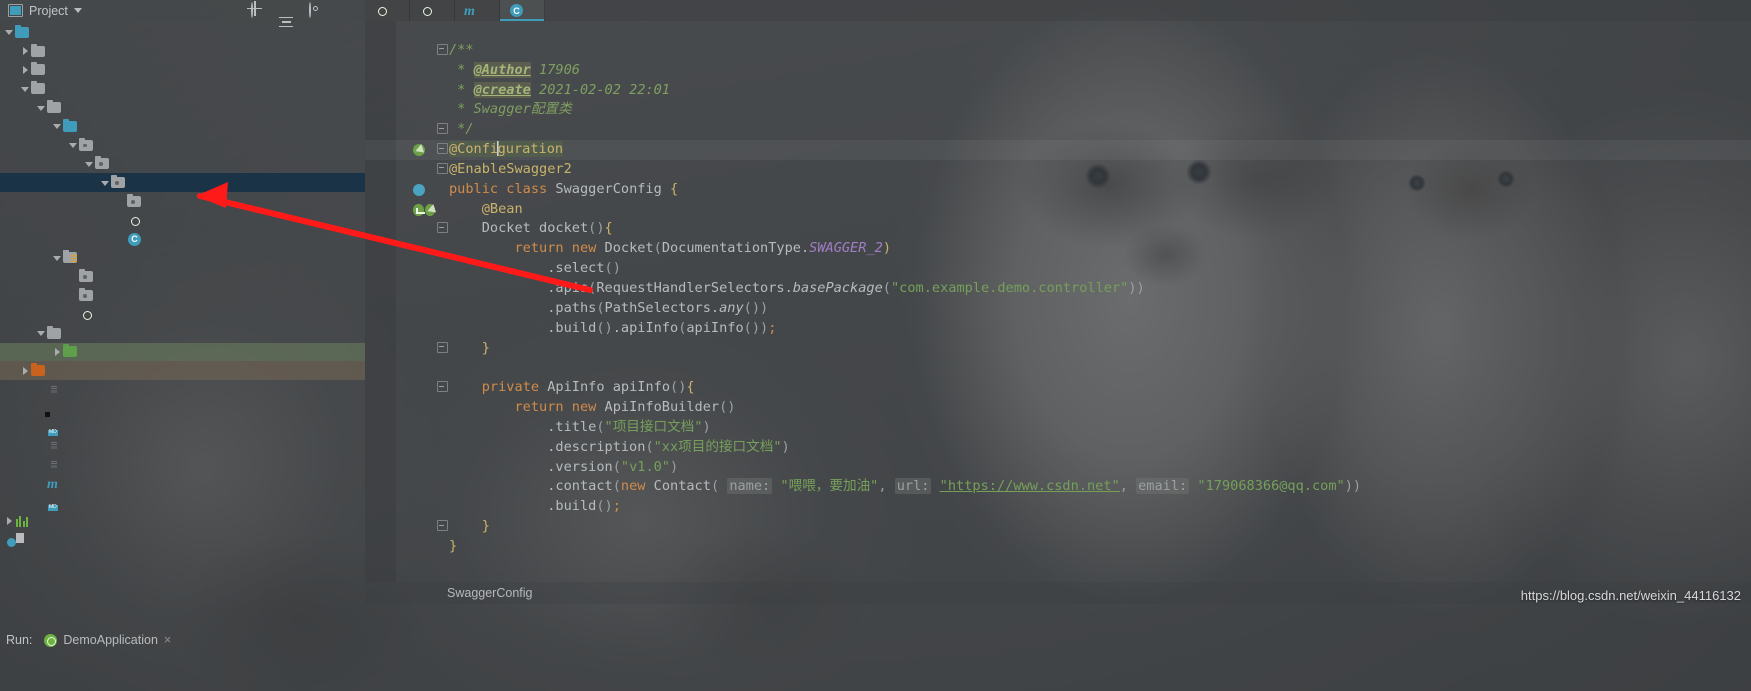 This screenshot has width=1751, height=691. I want to click on code-line: return new ApiInfoBuilder(), so click(1058, 408).